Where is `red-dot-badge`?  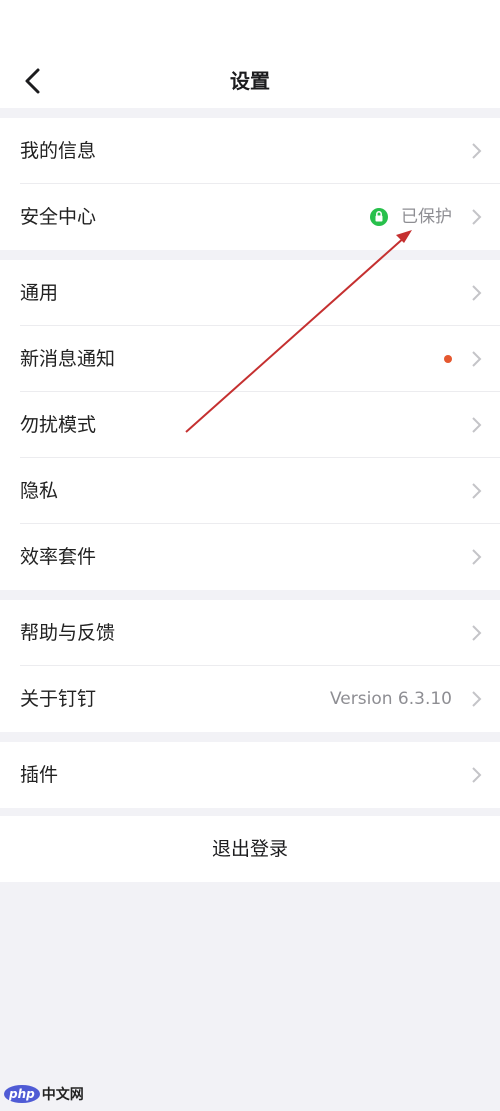 red-dot-badge is located at coordinates (448, 359).